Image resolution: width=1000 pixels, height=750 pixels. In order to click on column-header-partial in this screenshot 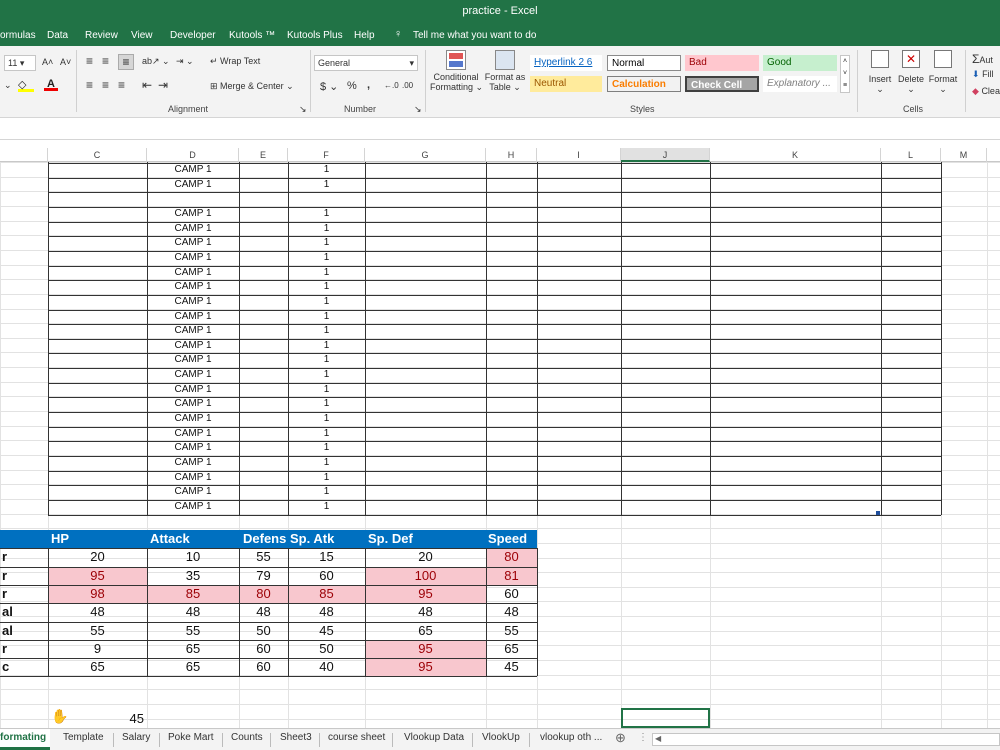, I will do `click(24, 155)`.